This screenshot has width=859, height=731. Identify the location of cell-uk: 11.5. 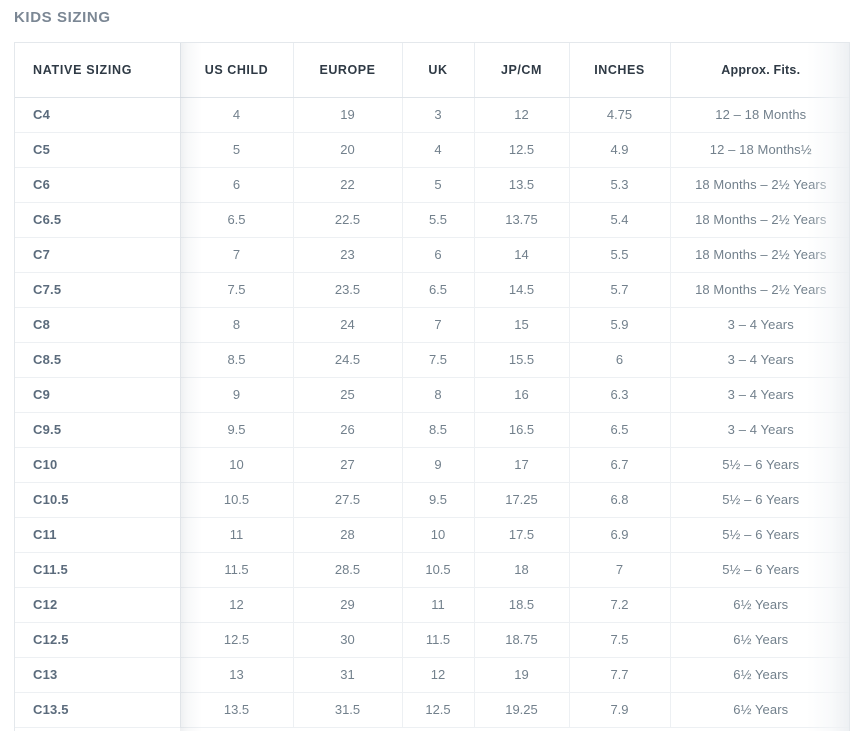
(438, 640).